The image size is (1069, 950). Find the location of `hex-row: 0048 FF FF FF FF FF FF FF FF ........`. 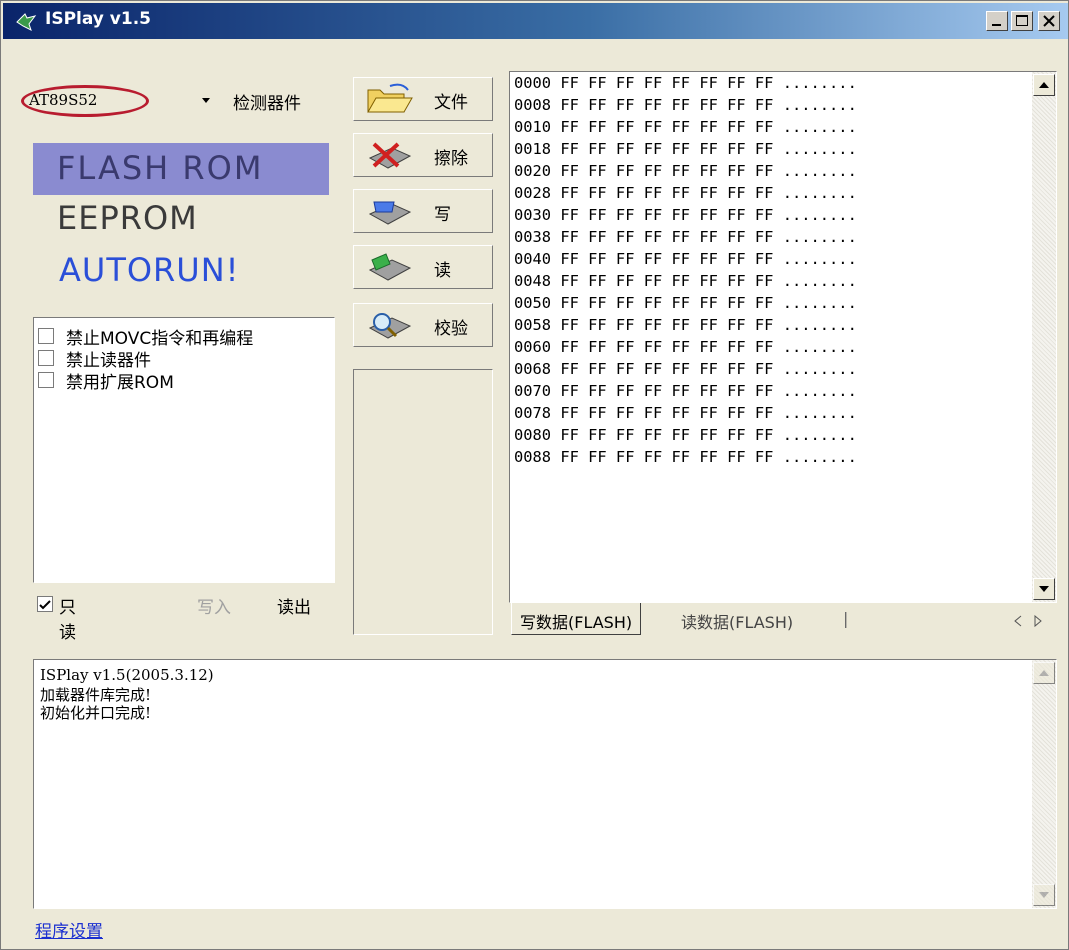

hex-row: 0048 FF FF FF FF FF FF FF FF ........ is located at coordinates (685, 281).